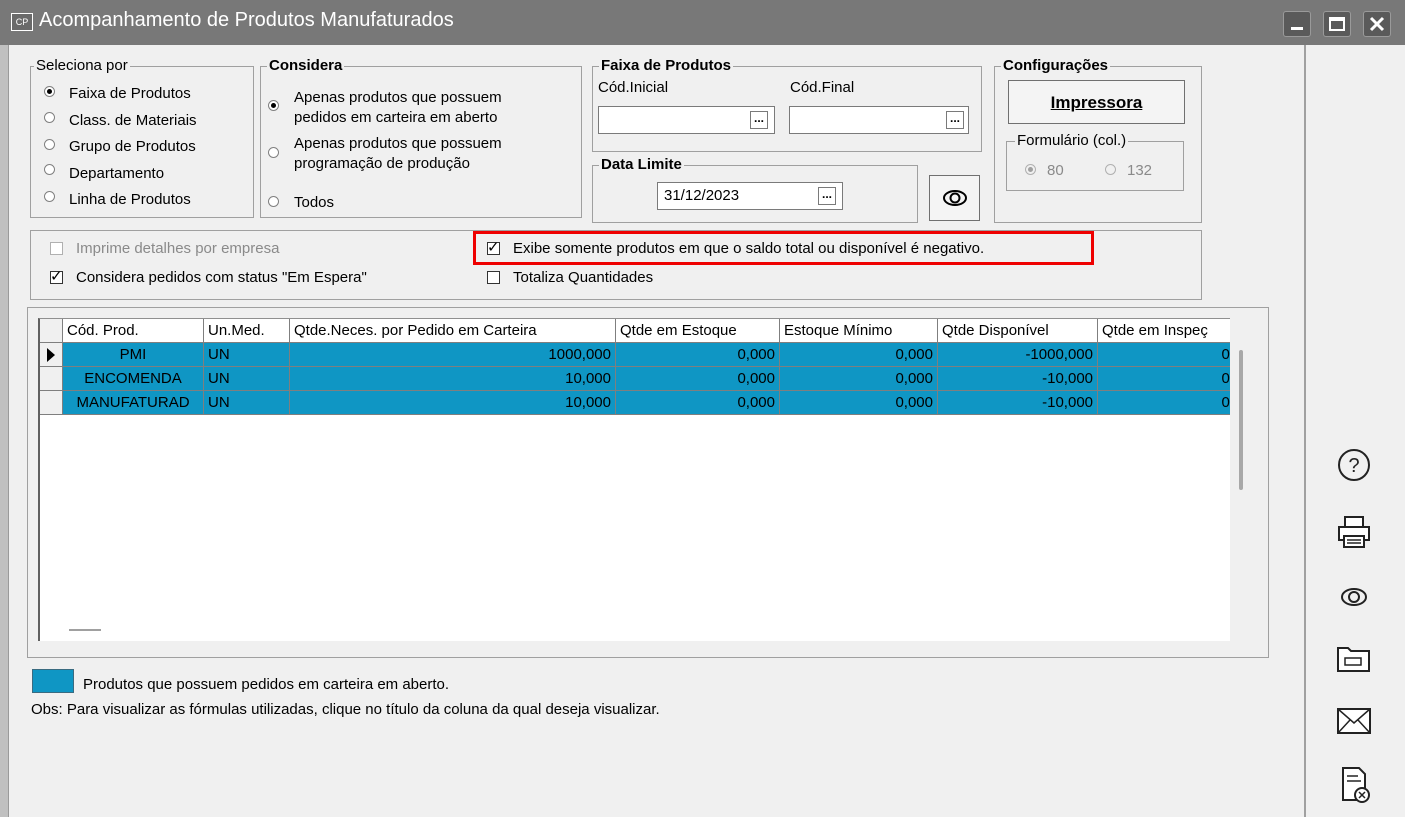 The image size is (1405, 817). What do you see at coordinates (1018, 331) in the screenshot?
I see `column-header-qtde-disponivel: Qtde Disponível` at bounding box center [1018, 331].